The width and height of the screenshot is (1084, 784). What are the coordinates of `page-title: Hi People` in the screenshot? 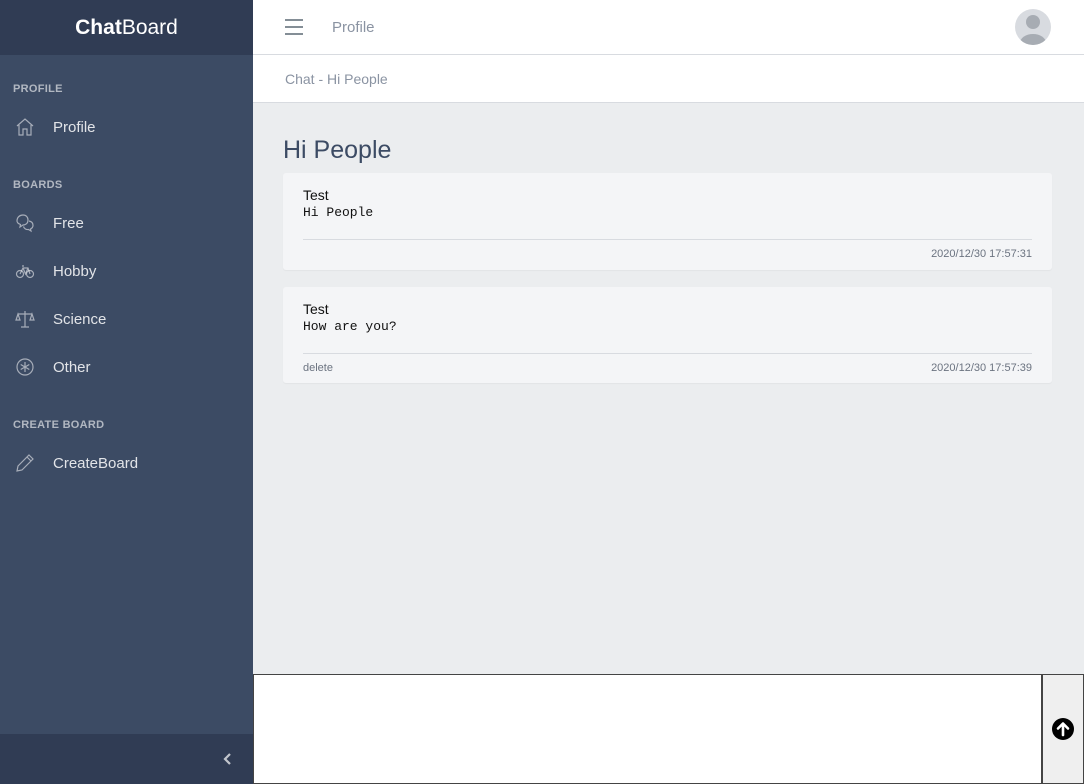 It's located at (337, 150).